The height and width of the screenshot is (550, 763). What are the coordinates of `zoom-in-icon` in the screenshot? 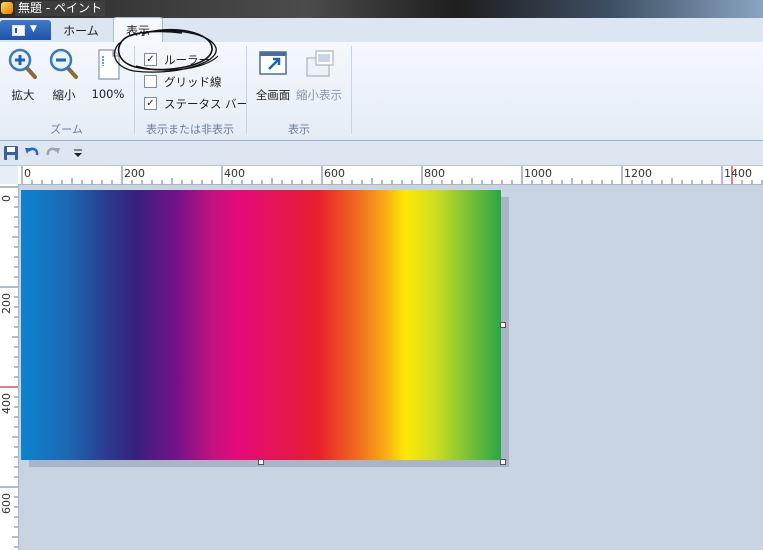 It's located at (22, 63).